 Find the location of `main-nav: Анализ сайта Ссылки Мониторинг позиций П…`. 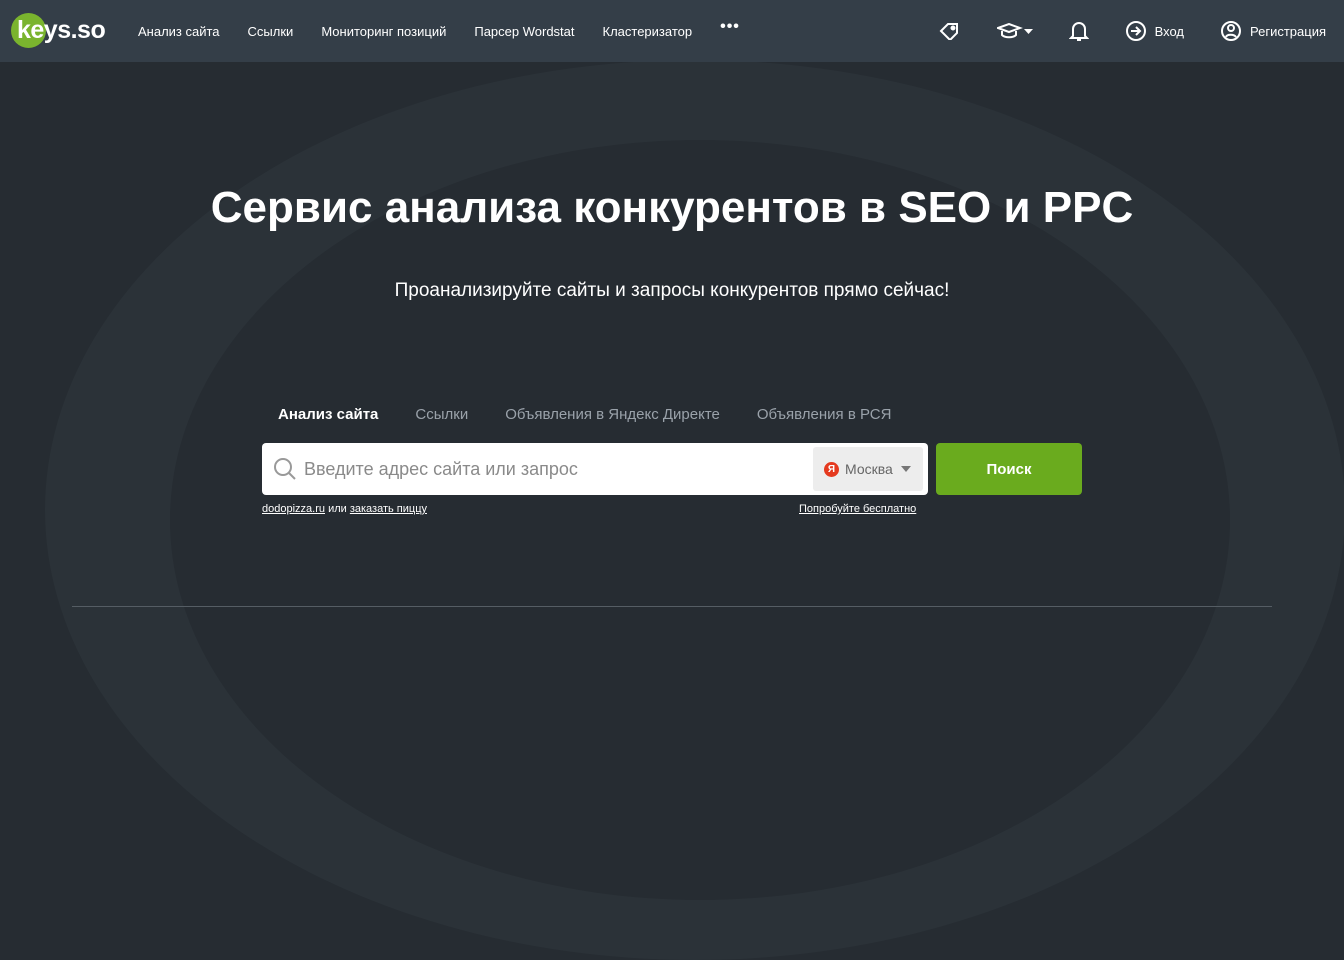

main-nav: Анализ сайта Ссылки Мониторинг позиций П… is located at coordinates (453, 28).